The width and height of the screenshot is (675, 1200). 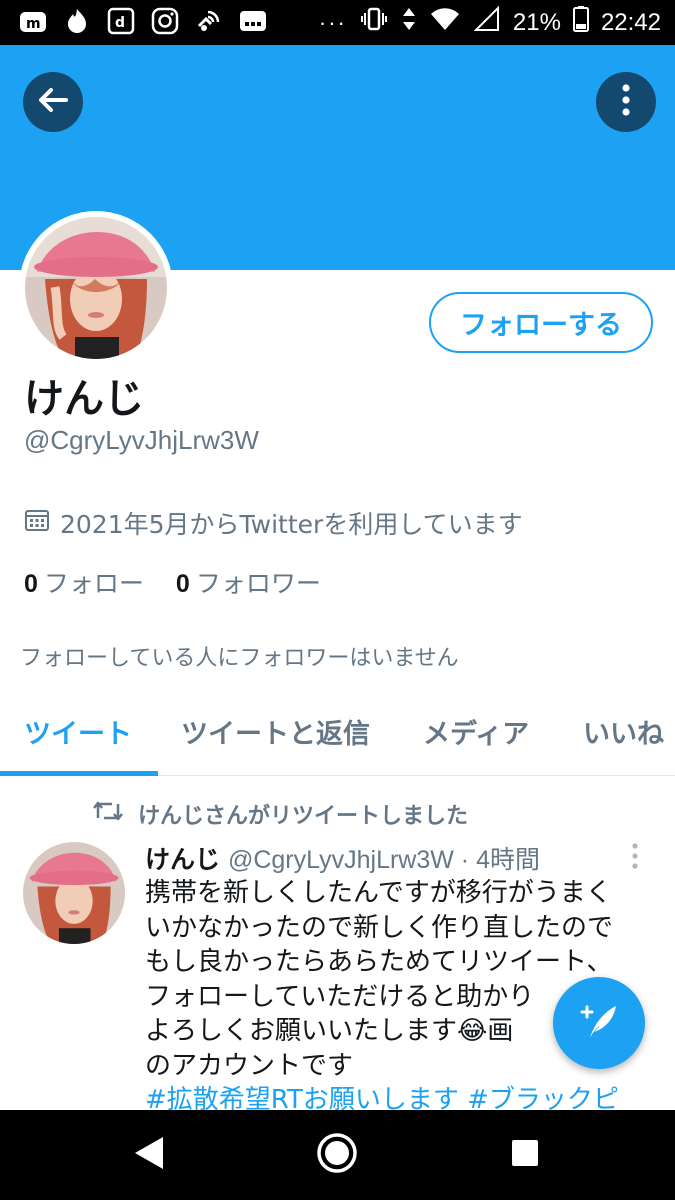 I want to click on data-transfer-icon, so click(x=409, y=22).